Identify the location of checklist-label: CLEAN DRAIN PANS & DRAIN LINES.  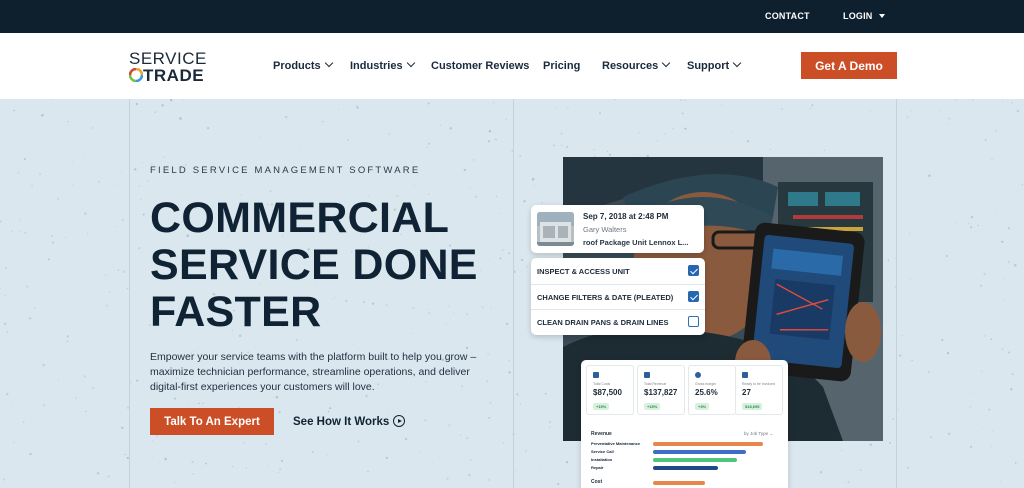
(603, 322).